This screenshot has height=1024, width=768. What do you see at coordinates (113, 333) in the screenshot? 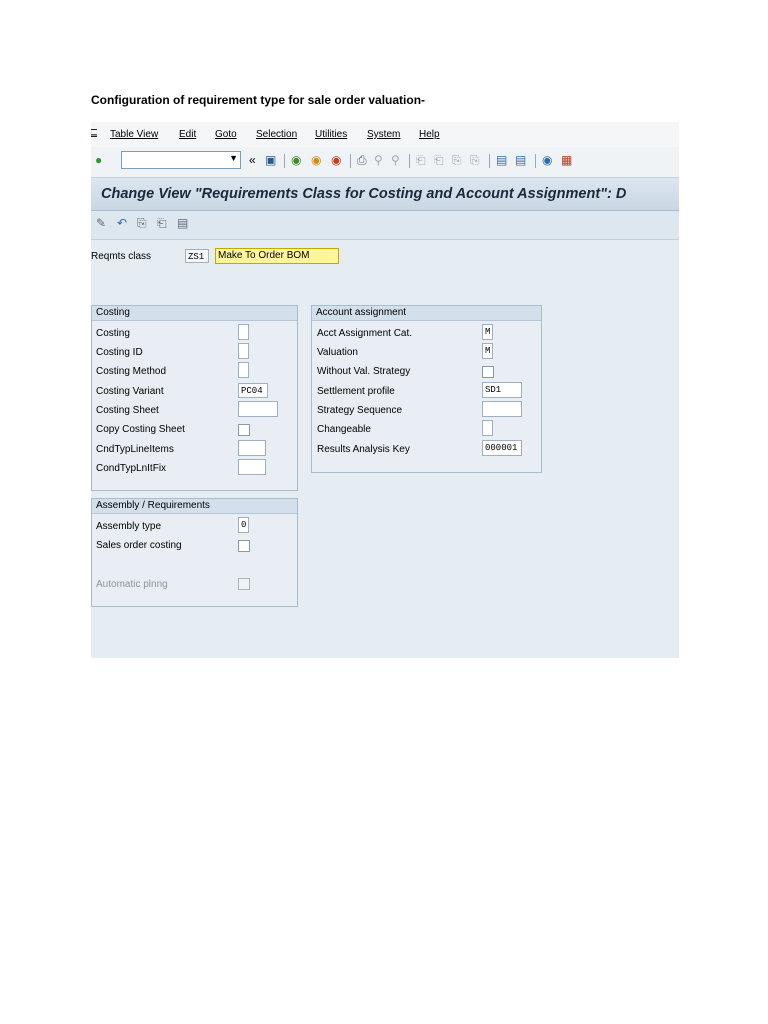
I see `costing-label: Costing` at bounding box center [113, 333].